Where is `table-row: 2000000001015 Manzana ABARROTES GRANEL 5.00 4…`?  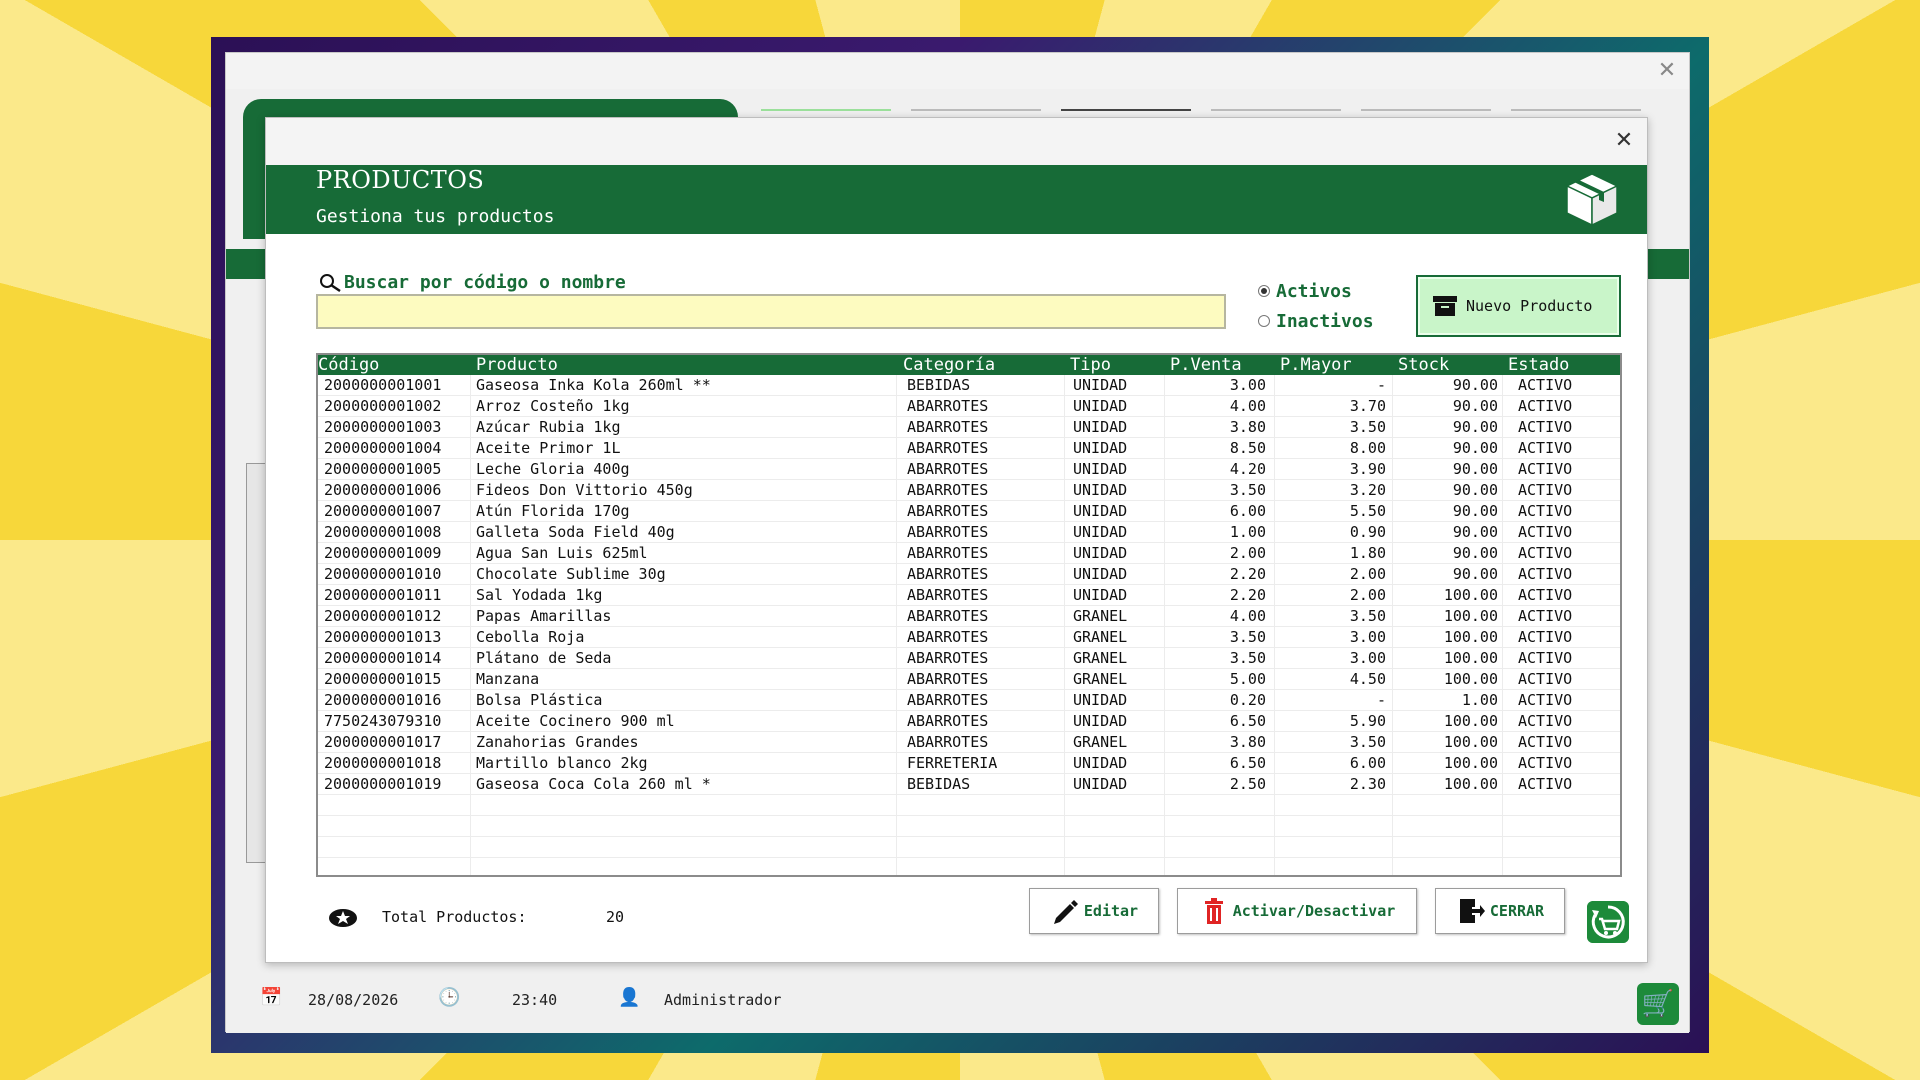 table-row: 2000000001015 Manzana ABARROTES GRANEL 5.00 4… is located at coordinates (969, 679).